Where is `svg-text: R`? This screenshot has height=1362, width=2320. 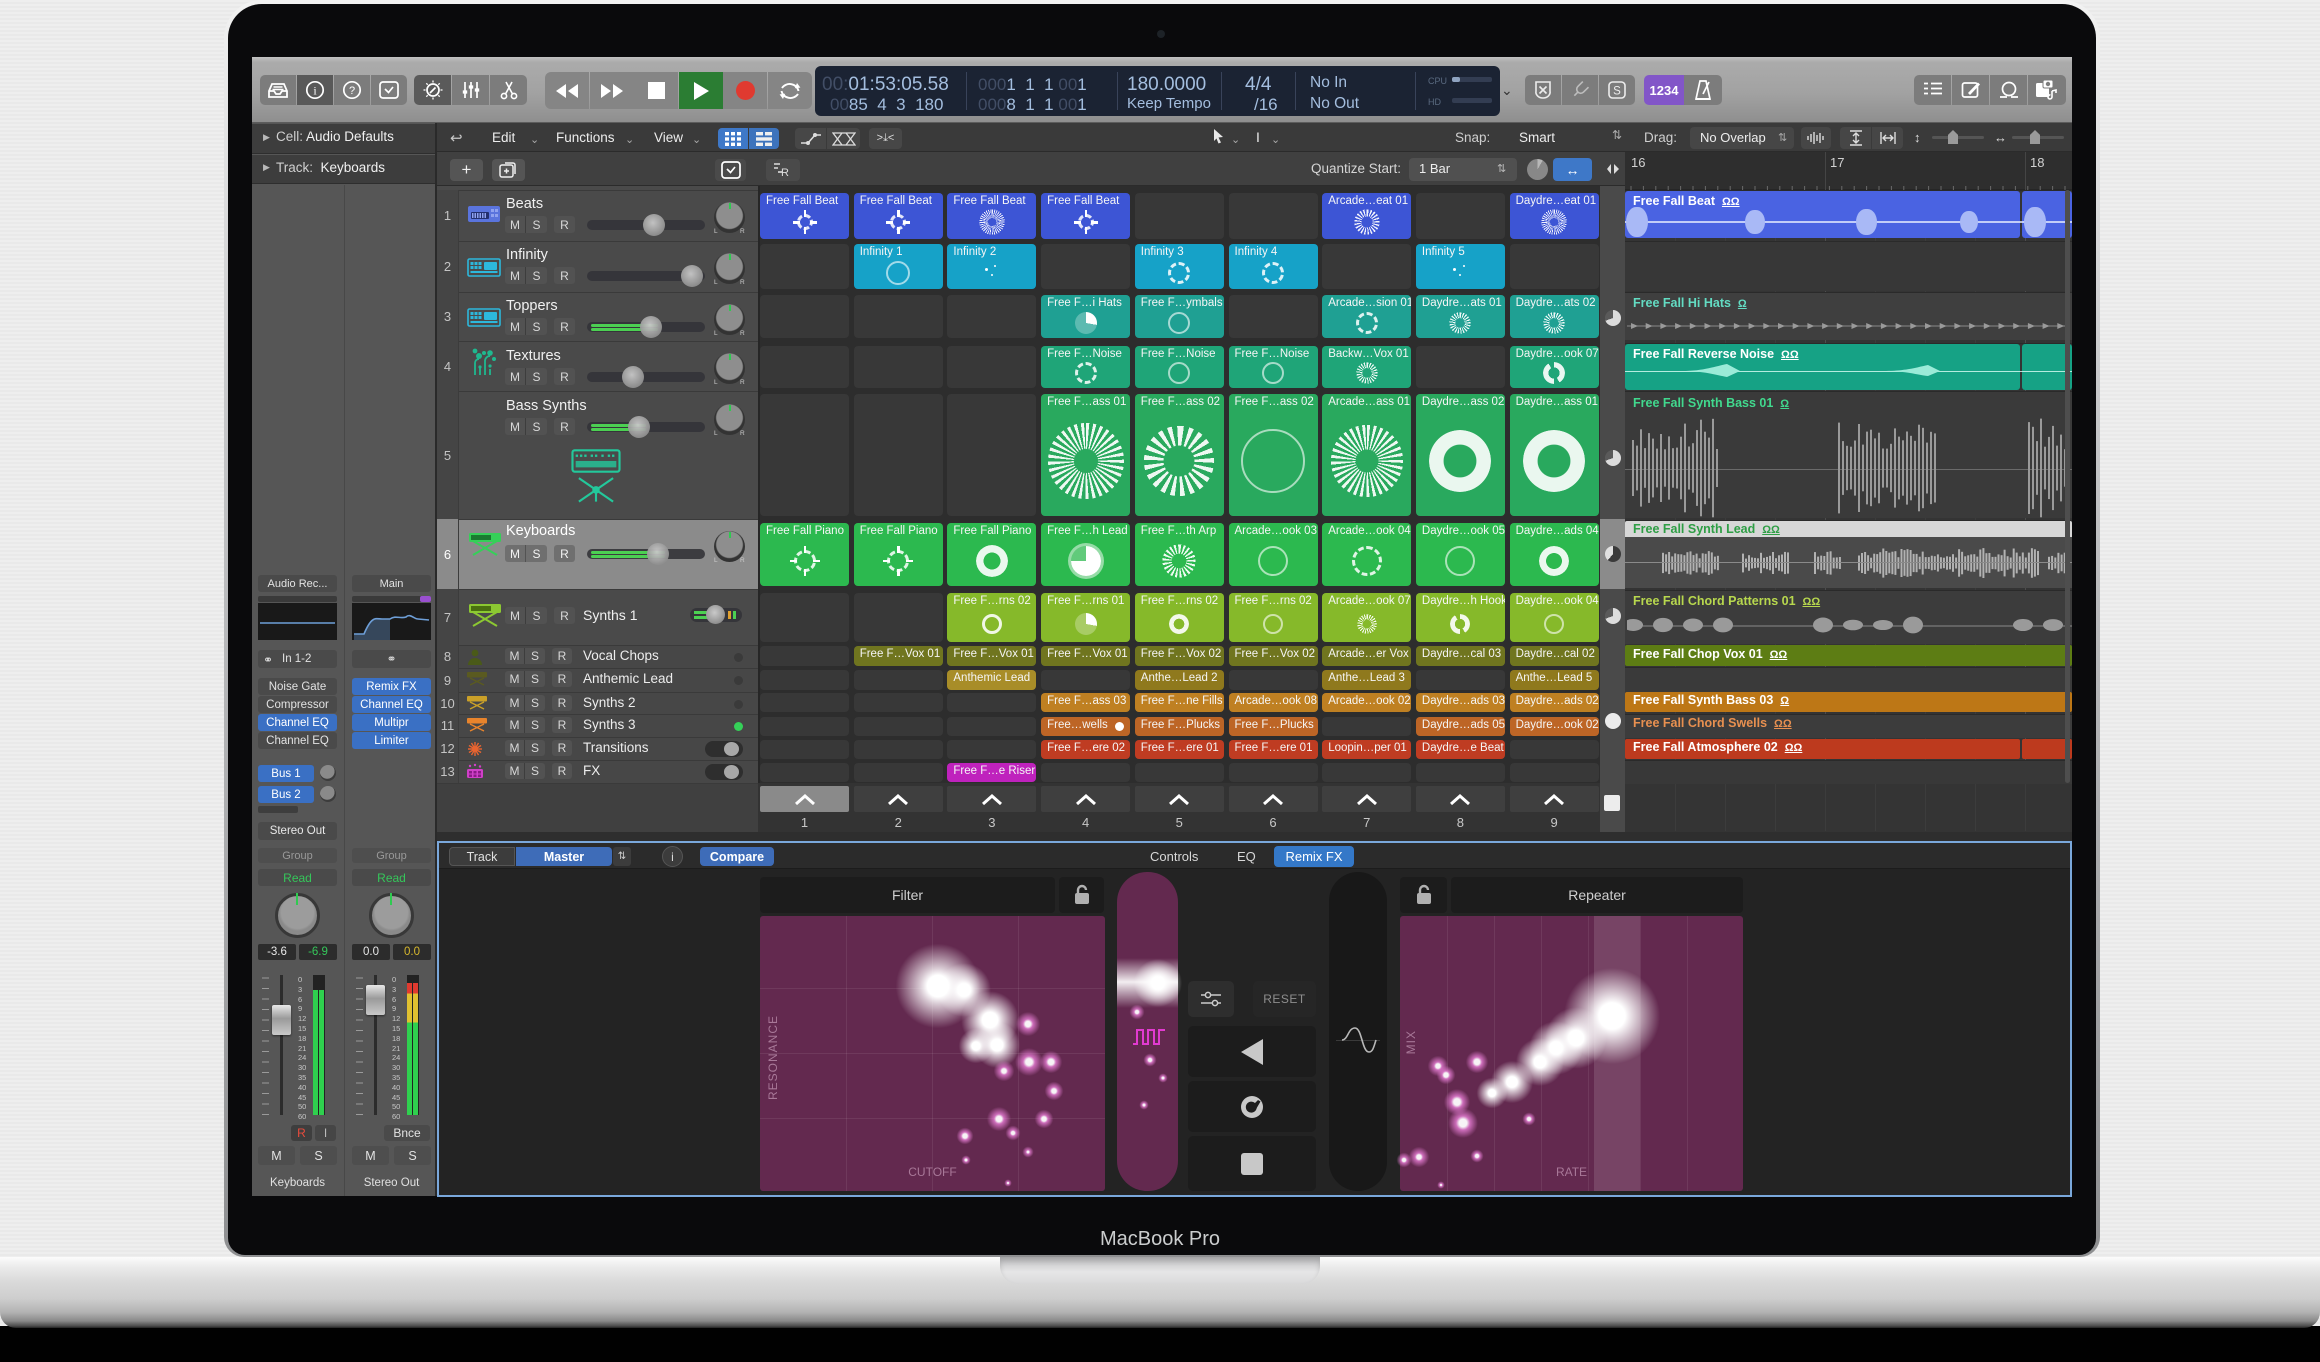
svg-text: R is located at coordinates (785, 172).